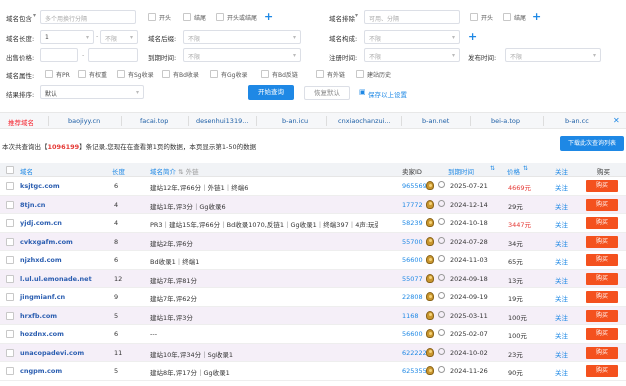 The height and width of the screenshot is (386, 626). Describe the element at coordinates (21, 122) in the screenshot. I see `tab-recommend: 推荐域名` at that location.